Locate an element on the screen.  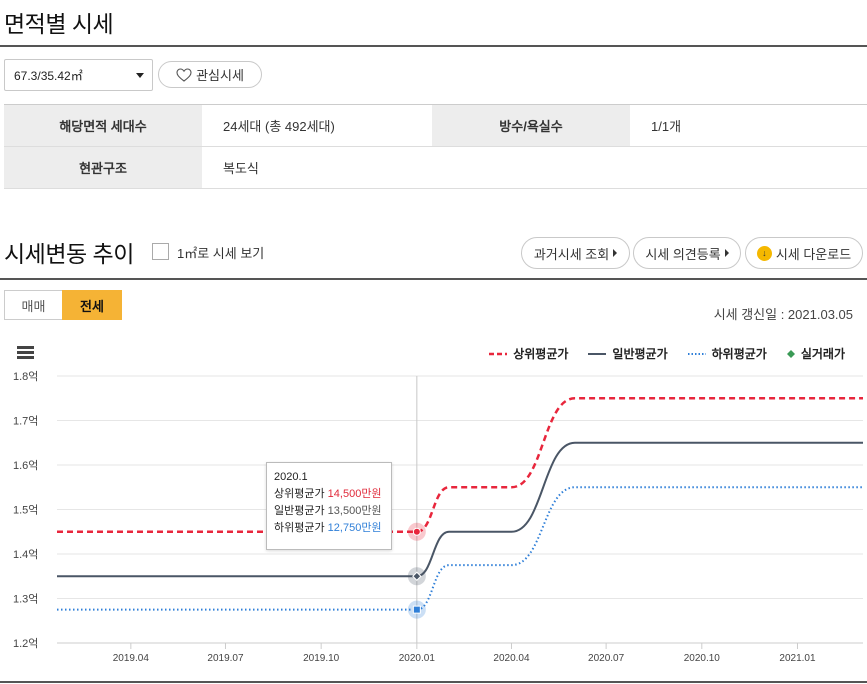
opinion-button-label: 시세 의견등록 is located at coordinates (683, 254).